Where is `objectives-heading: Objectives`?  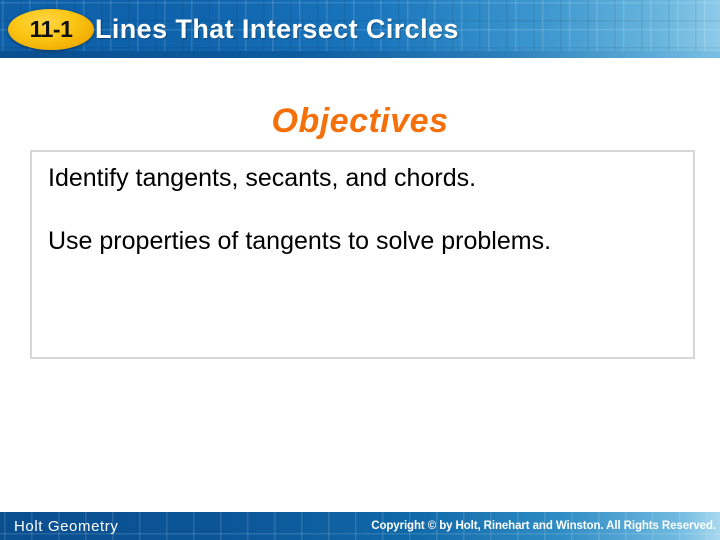
objectives-heading: Objectives is located at coordinates (360, 121).